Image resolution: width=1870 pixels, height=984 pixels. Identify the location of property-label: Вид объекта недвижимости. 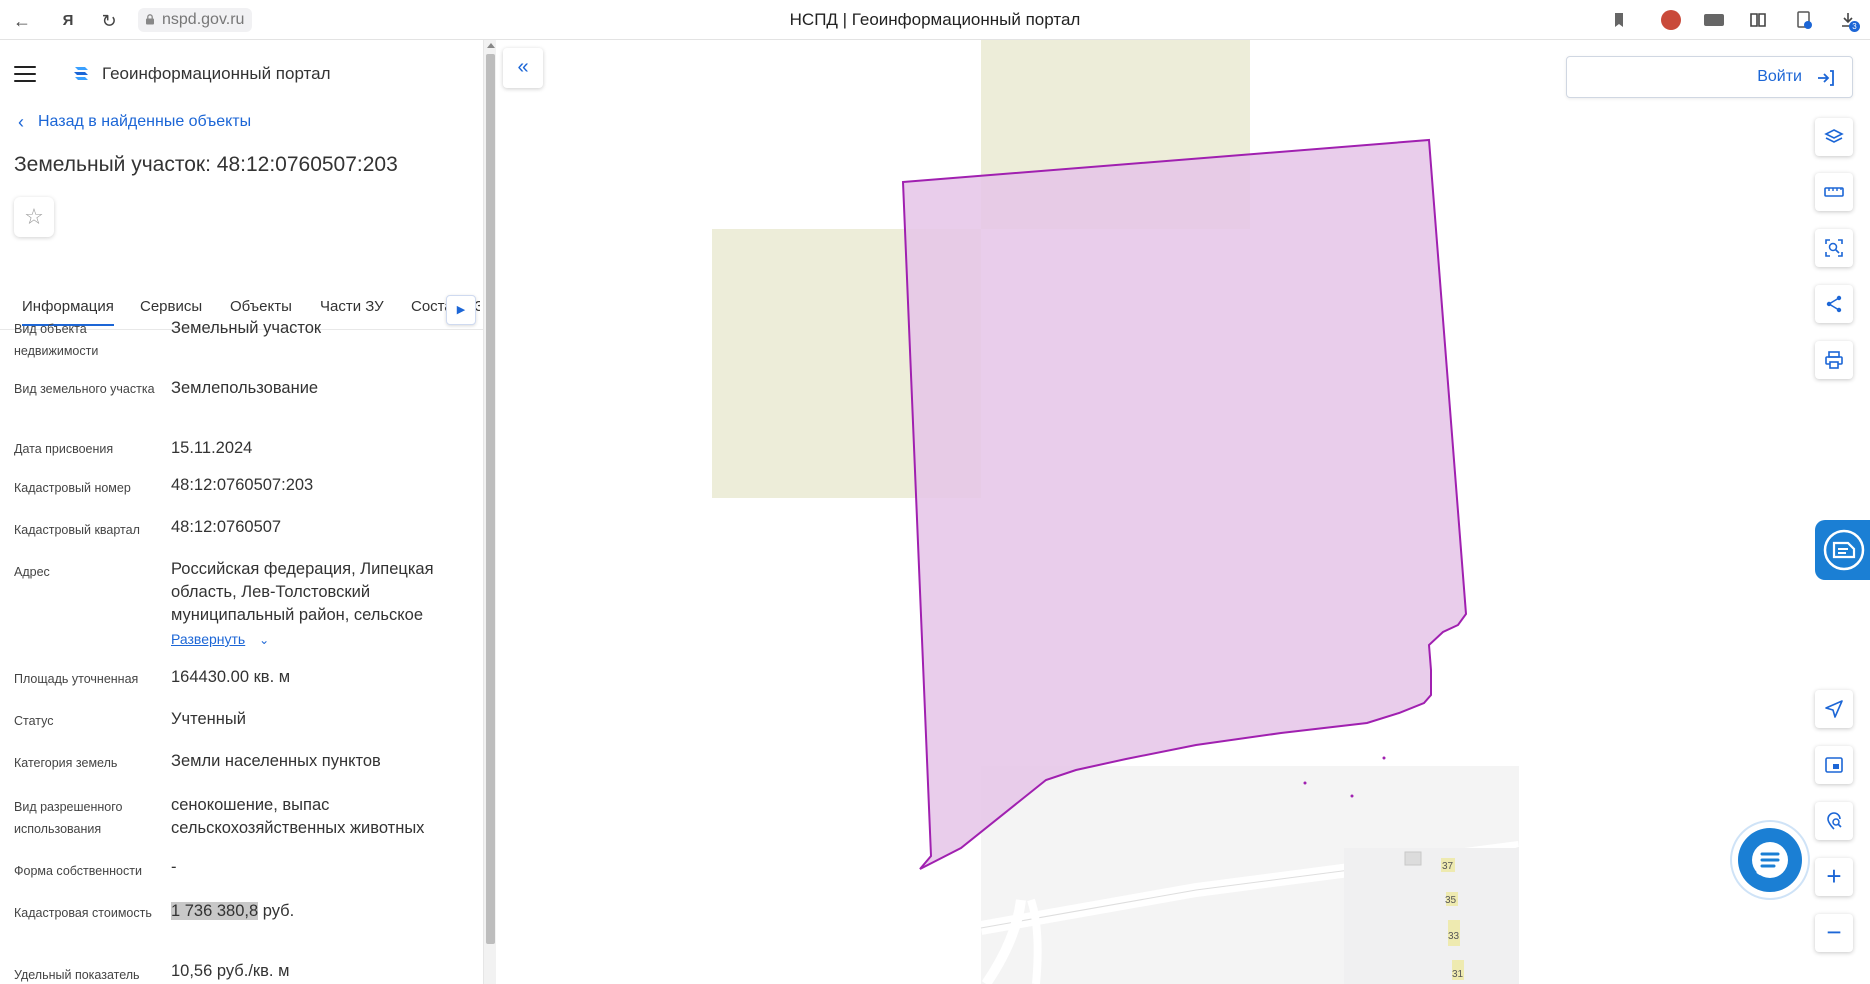
(56, 340).